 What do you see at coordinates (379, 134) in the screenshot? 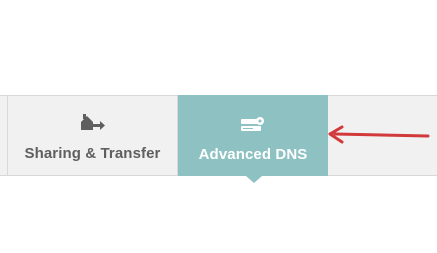
I see `annotation-arrow` at bounding box center [379, 134].